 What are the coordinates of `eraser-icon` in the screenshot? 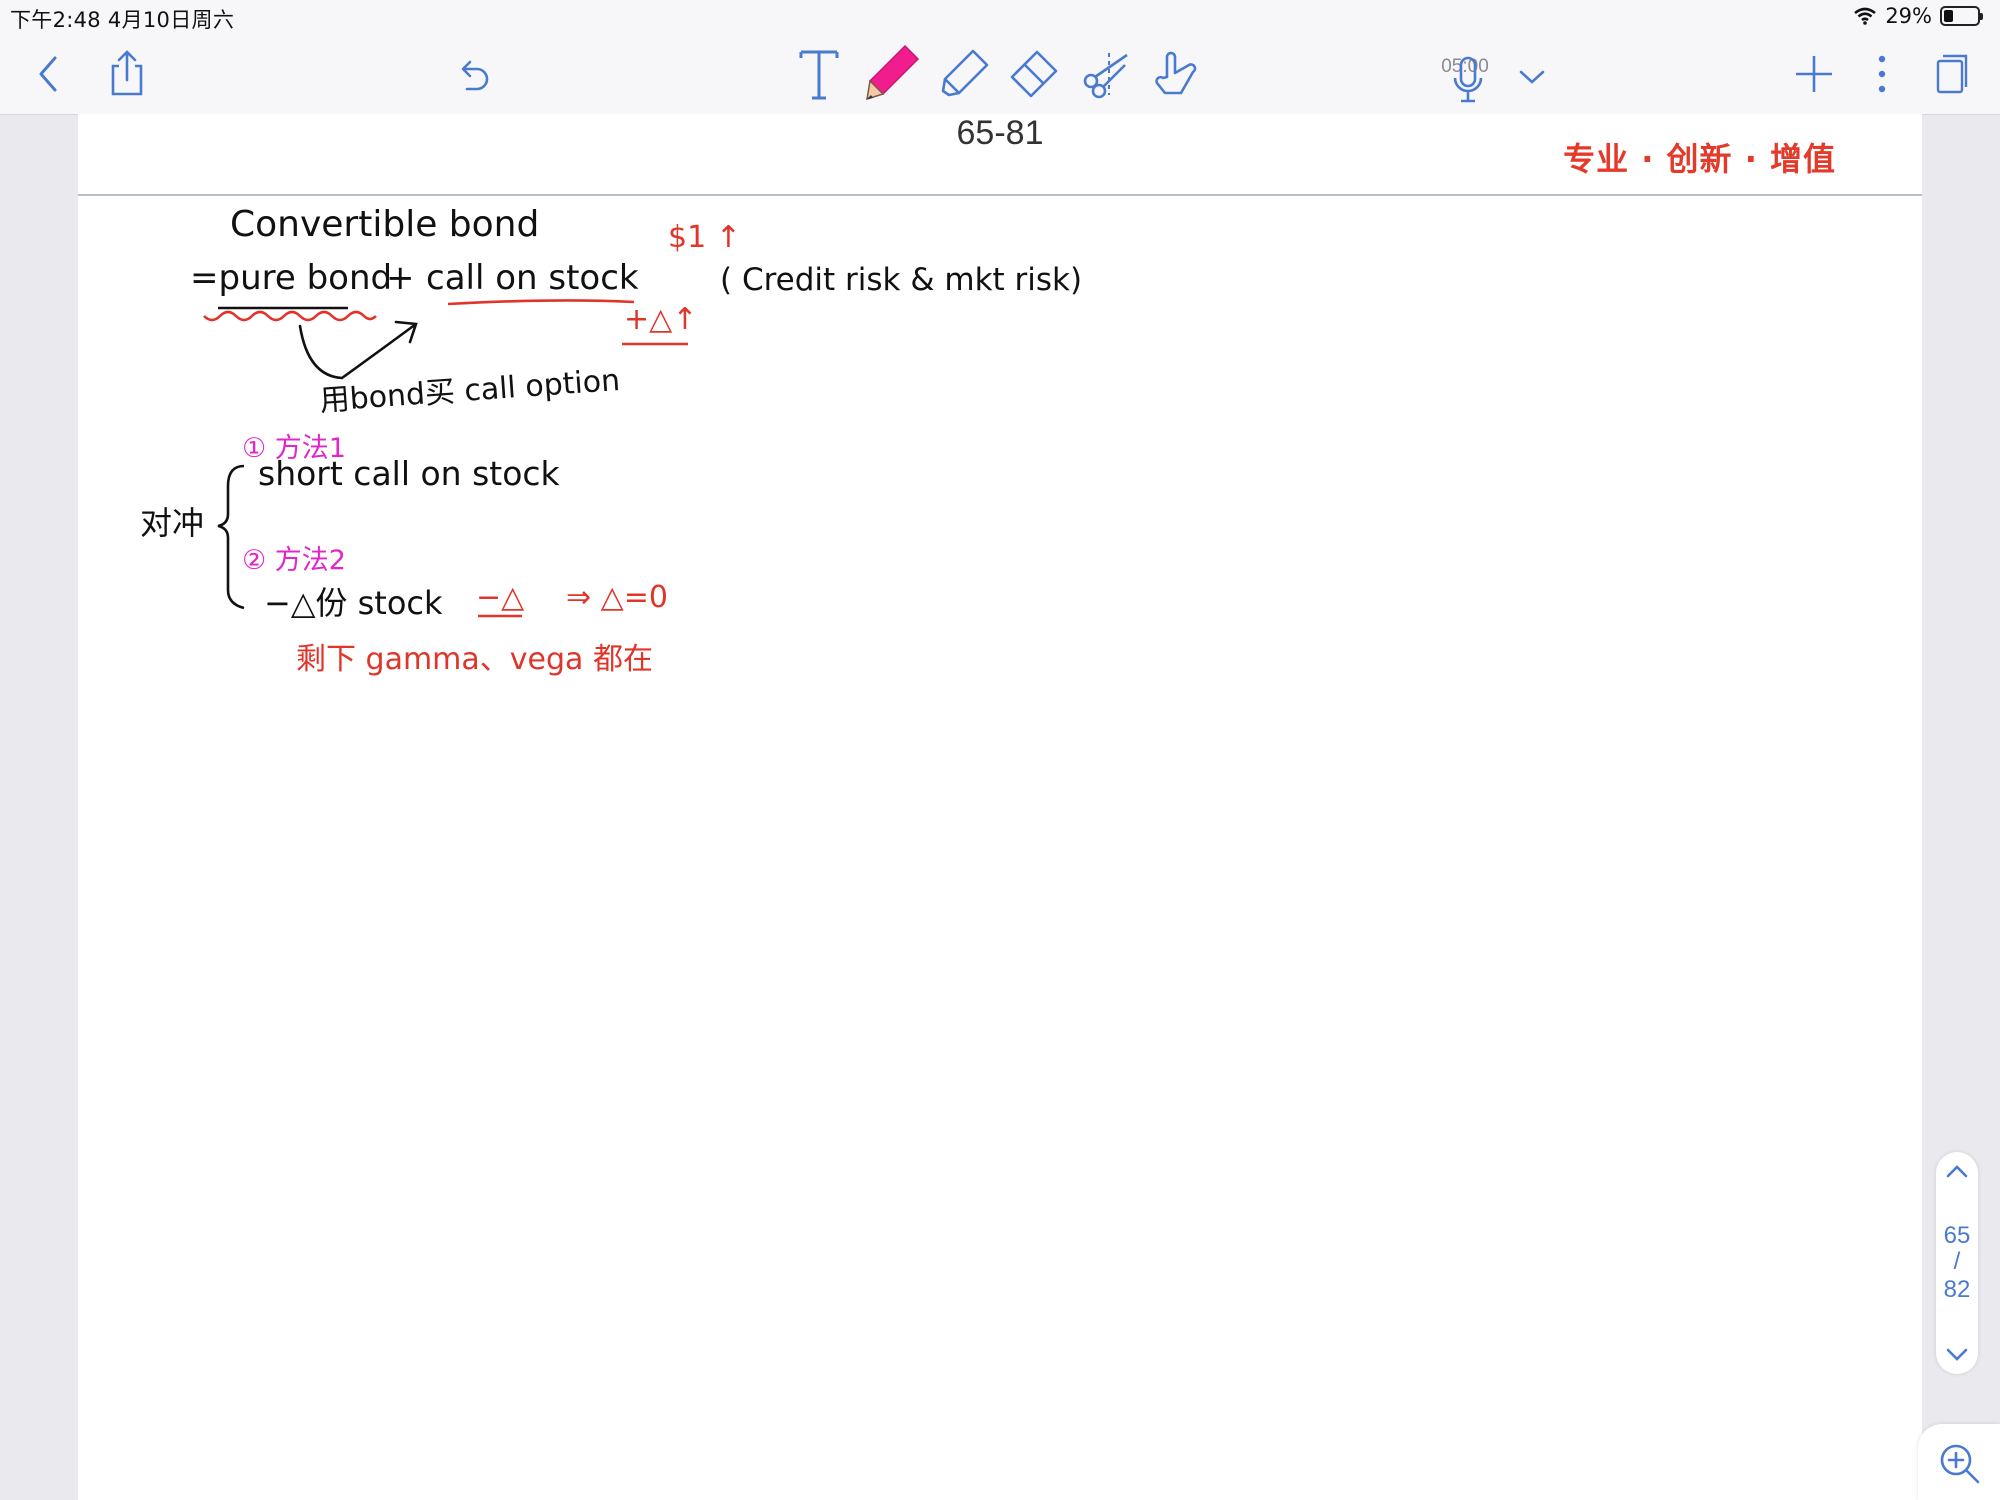 It's located at (1034, 74).